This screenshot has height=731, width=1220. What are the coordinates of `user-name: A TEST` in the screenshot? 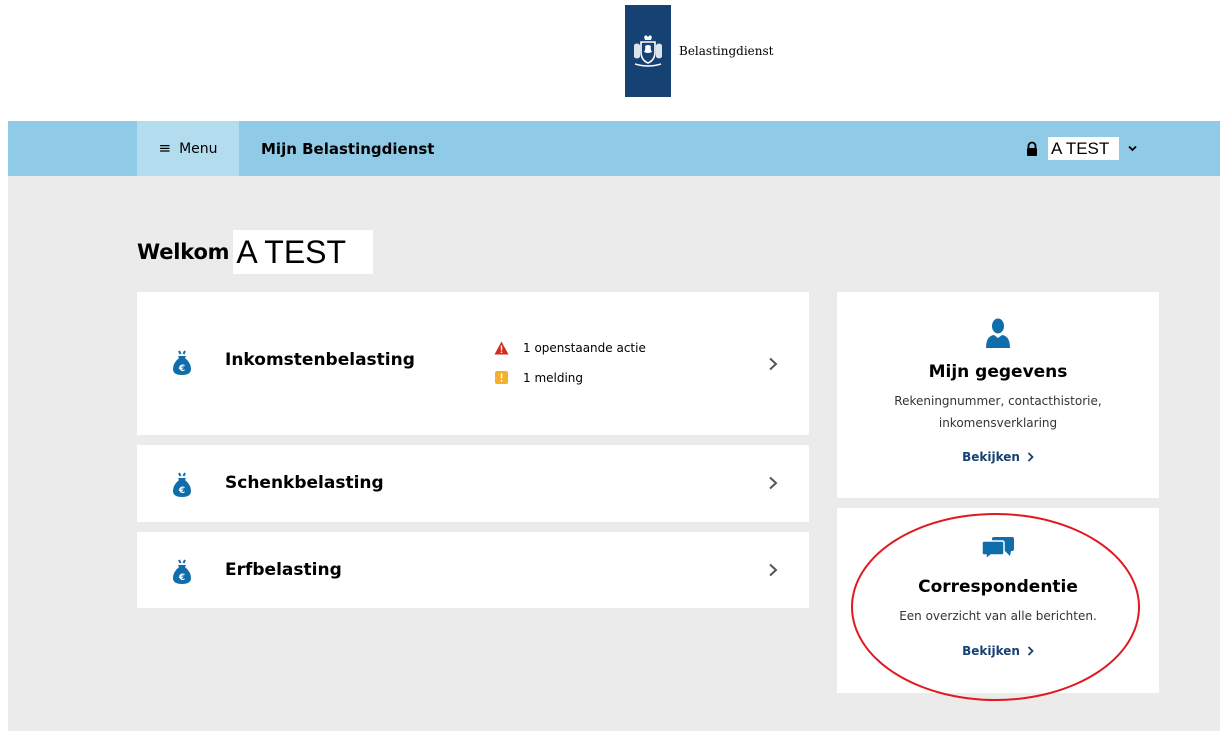 It's located at (1084, 148).